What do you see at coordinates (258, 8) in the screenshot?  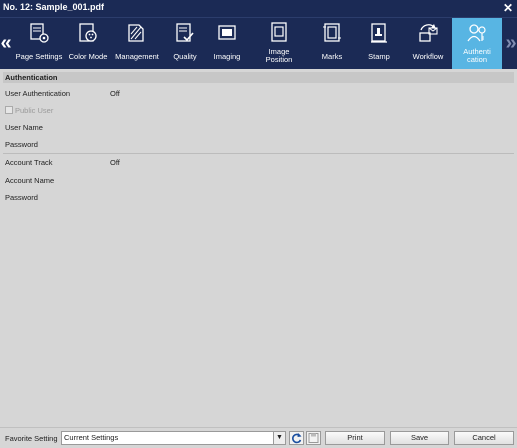 I see `title-bar: No. 12: Sample_001.pdf ✕` at bounding box center [258, 8].